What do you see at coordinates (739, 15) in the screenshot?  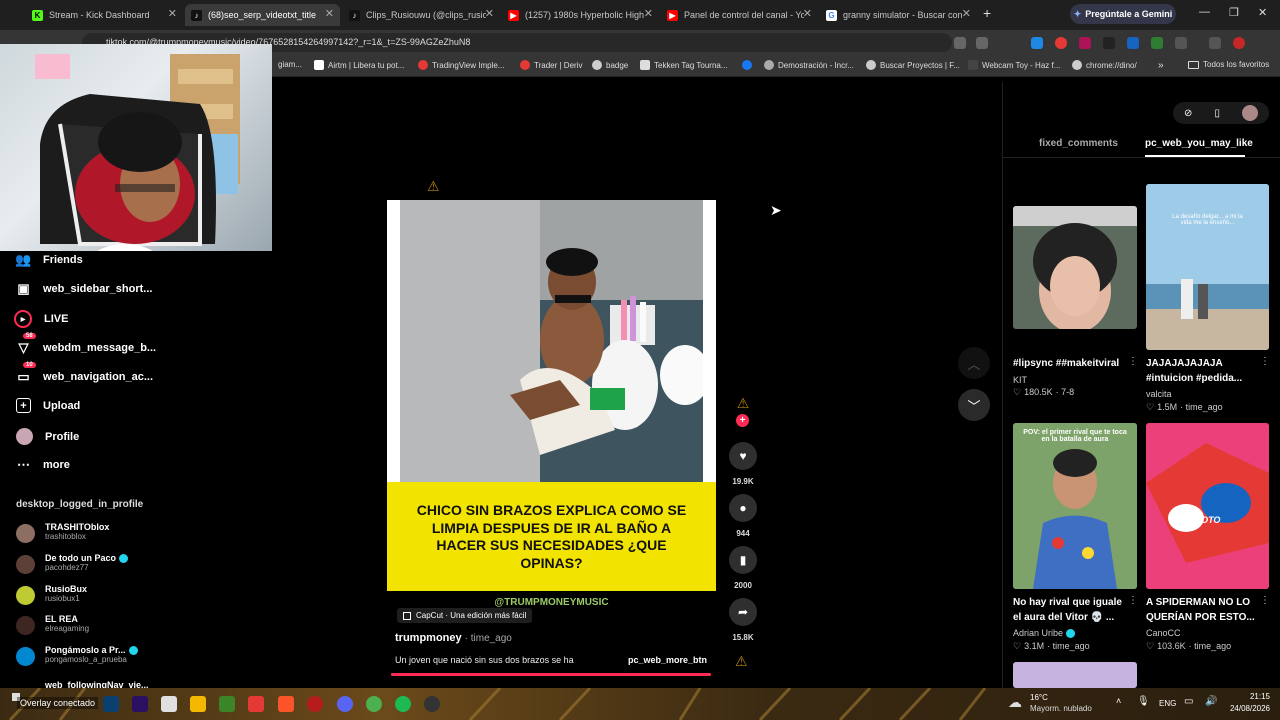 I see `browser-tab: ▶ Panel de control del canal - You ✕` at bounding box center [739, 15].